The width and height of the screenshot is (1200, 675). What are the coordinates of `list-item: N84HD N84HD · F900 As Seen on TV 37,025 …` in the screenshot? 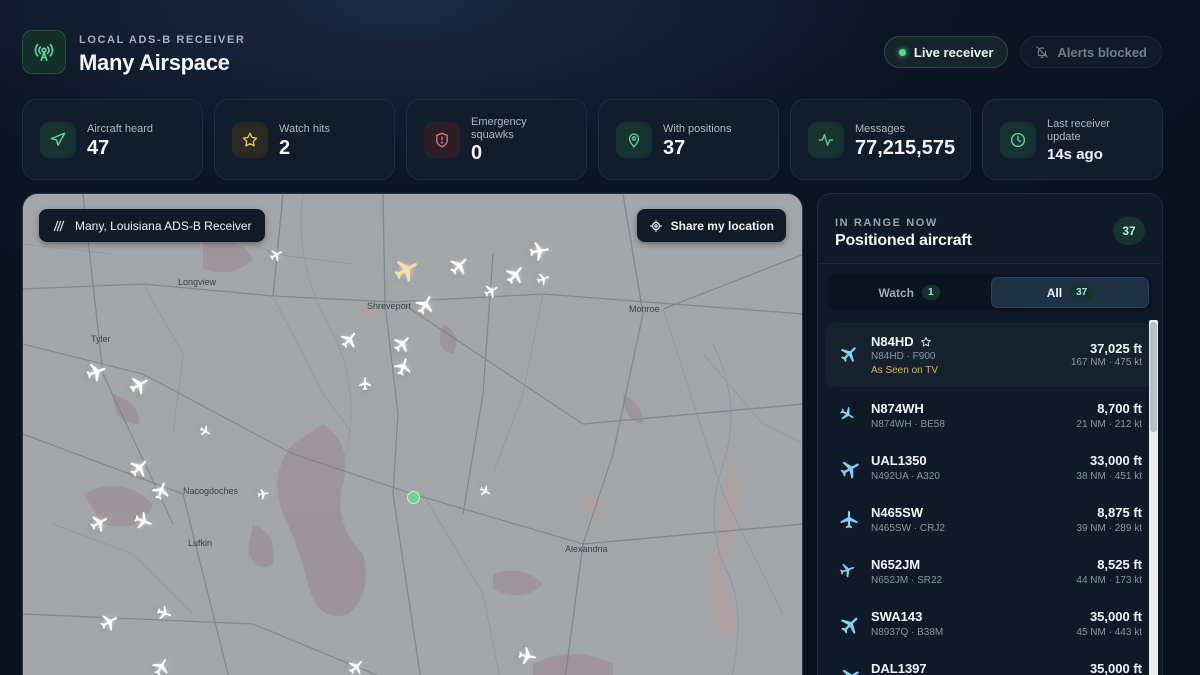 It's located at (989, 355).